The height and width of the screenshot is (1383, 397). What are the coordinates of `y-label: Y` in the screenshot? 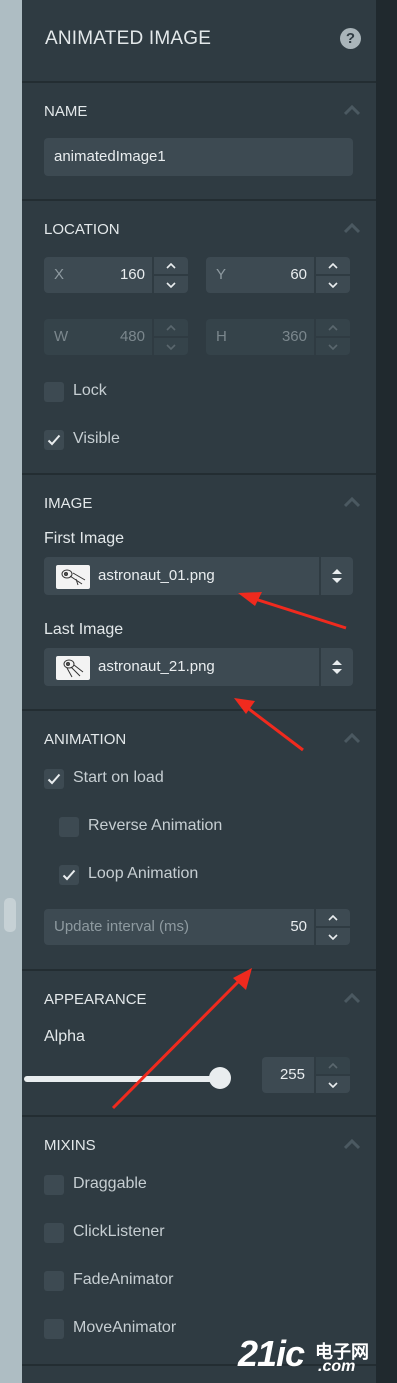 It's located at (221, 274).